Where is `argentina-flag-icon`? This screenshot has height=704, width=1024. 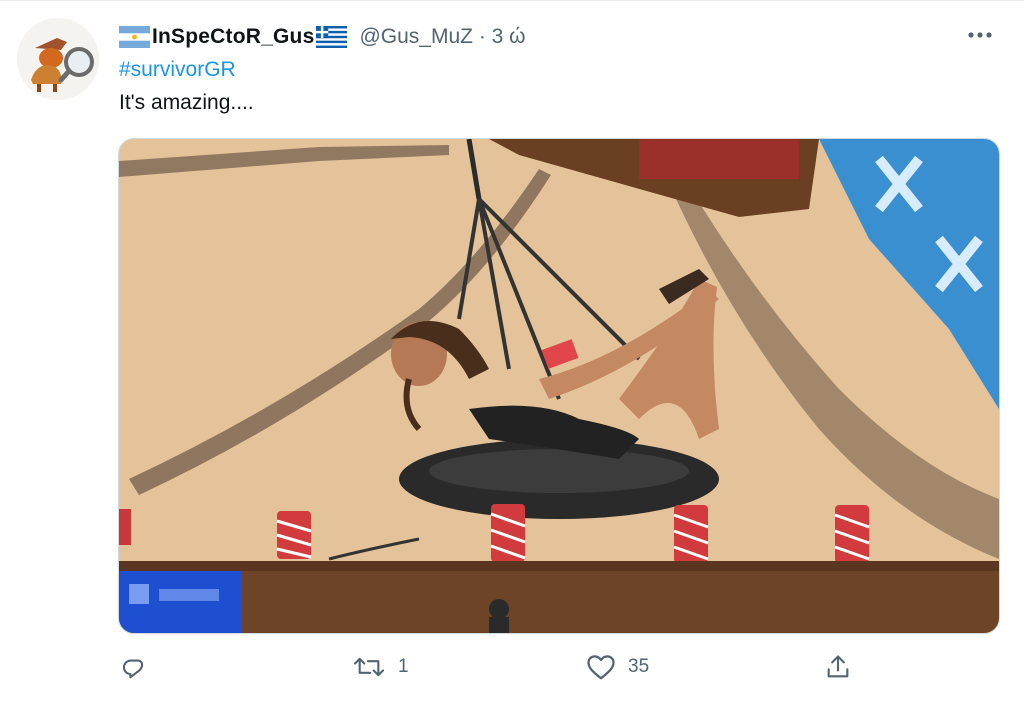
argentina-flag-icon is located at coordinates (134, 37).